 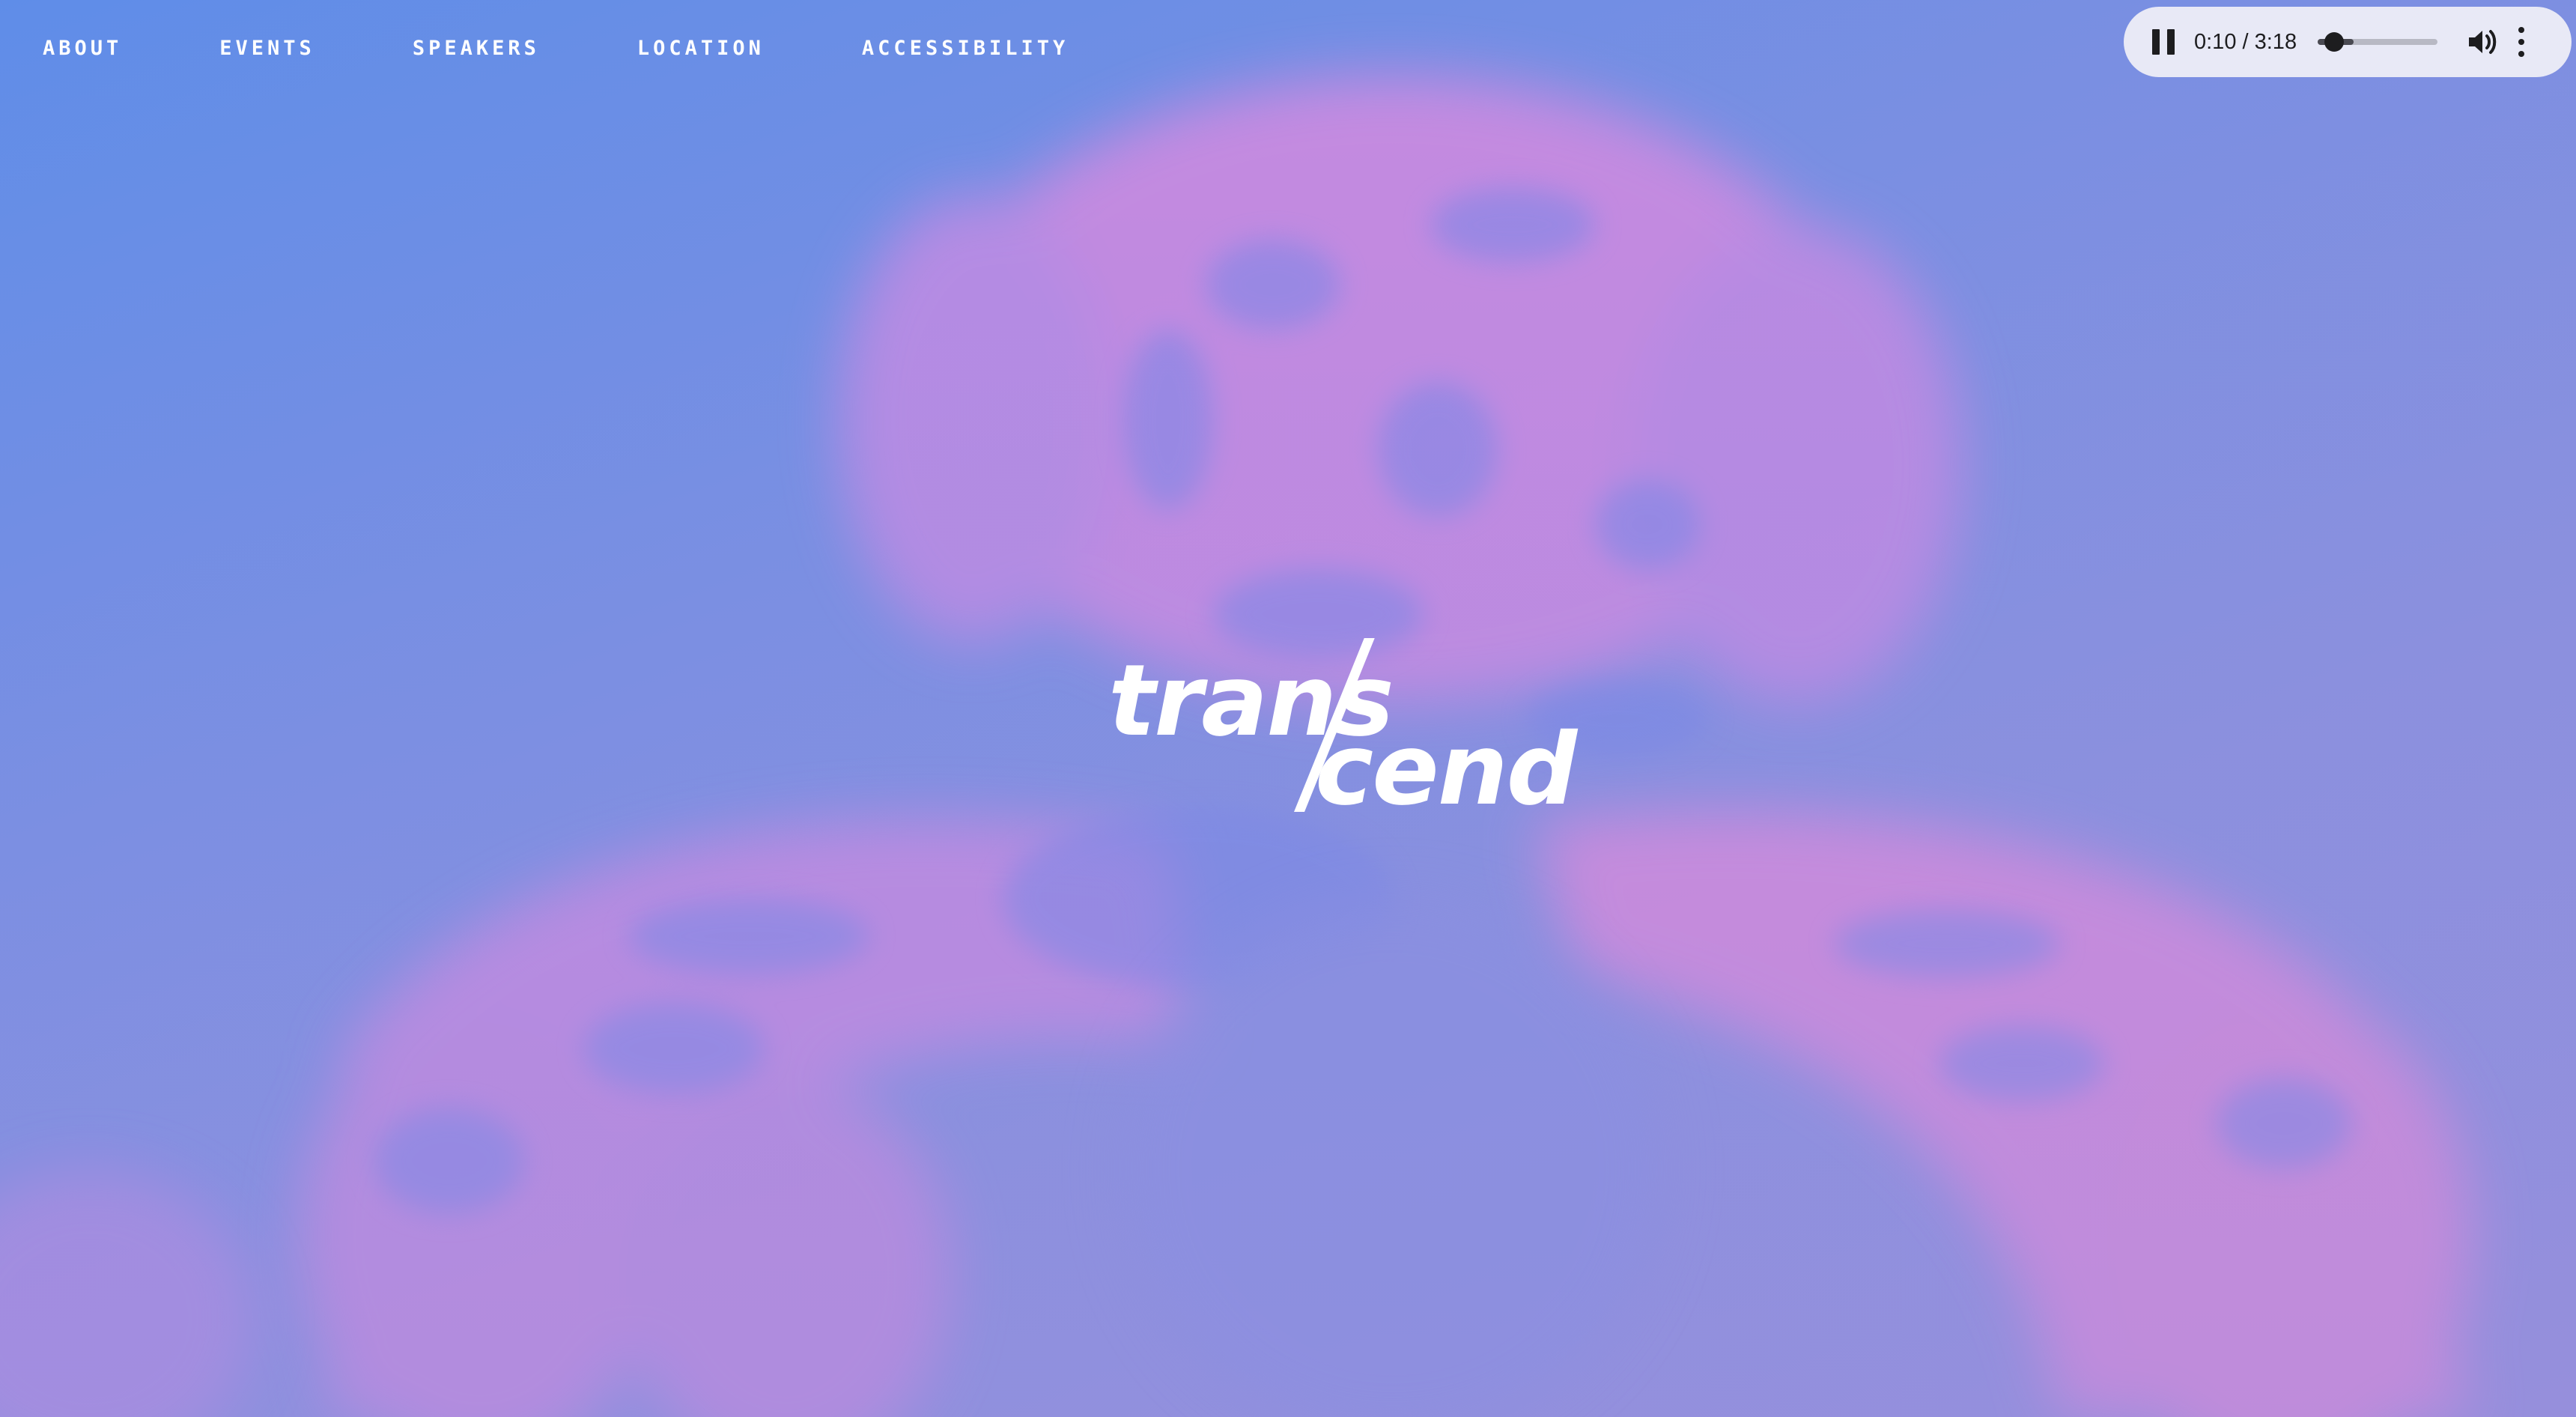 What do you see at coordinates (2521, 30) in the screenshot?
I see `more-vertical-icon` at bounding box center [2521, 30].